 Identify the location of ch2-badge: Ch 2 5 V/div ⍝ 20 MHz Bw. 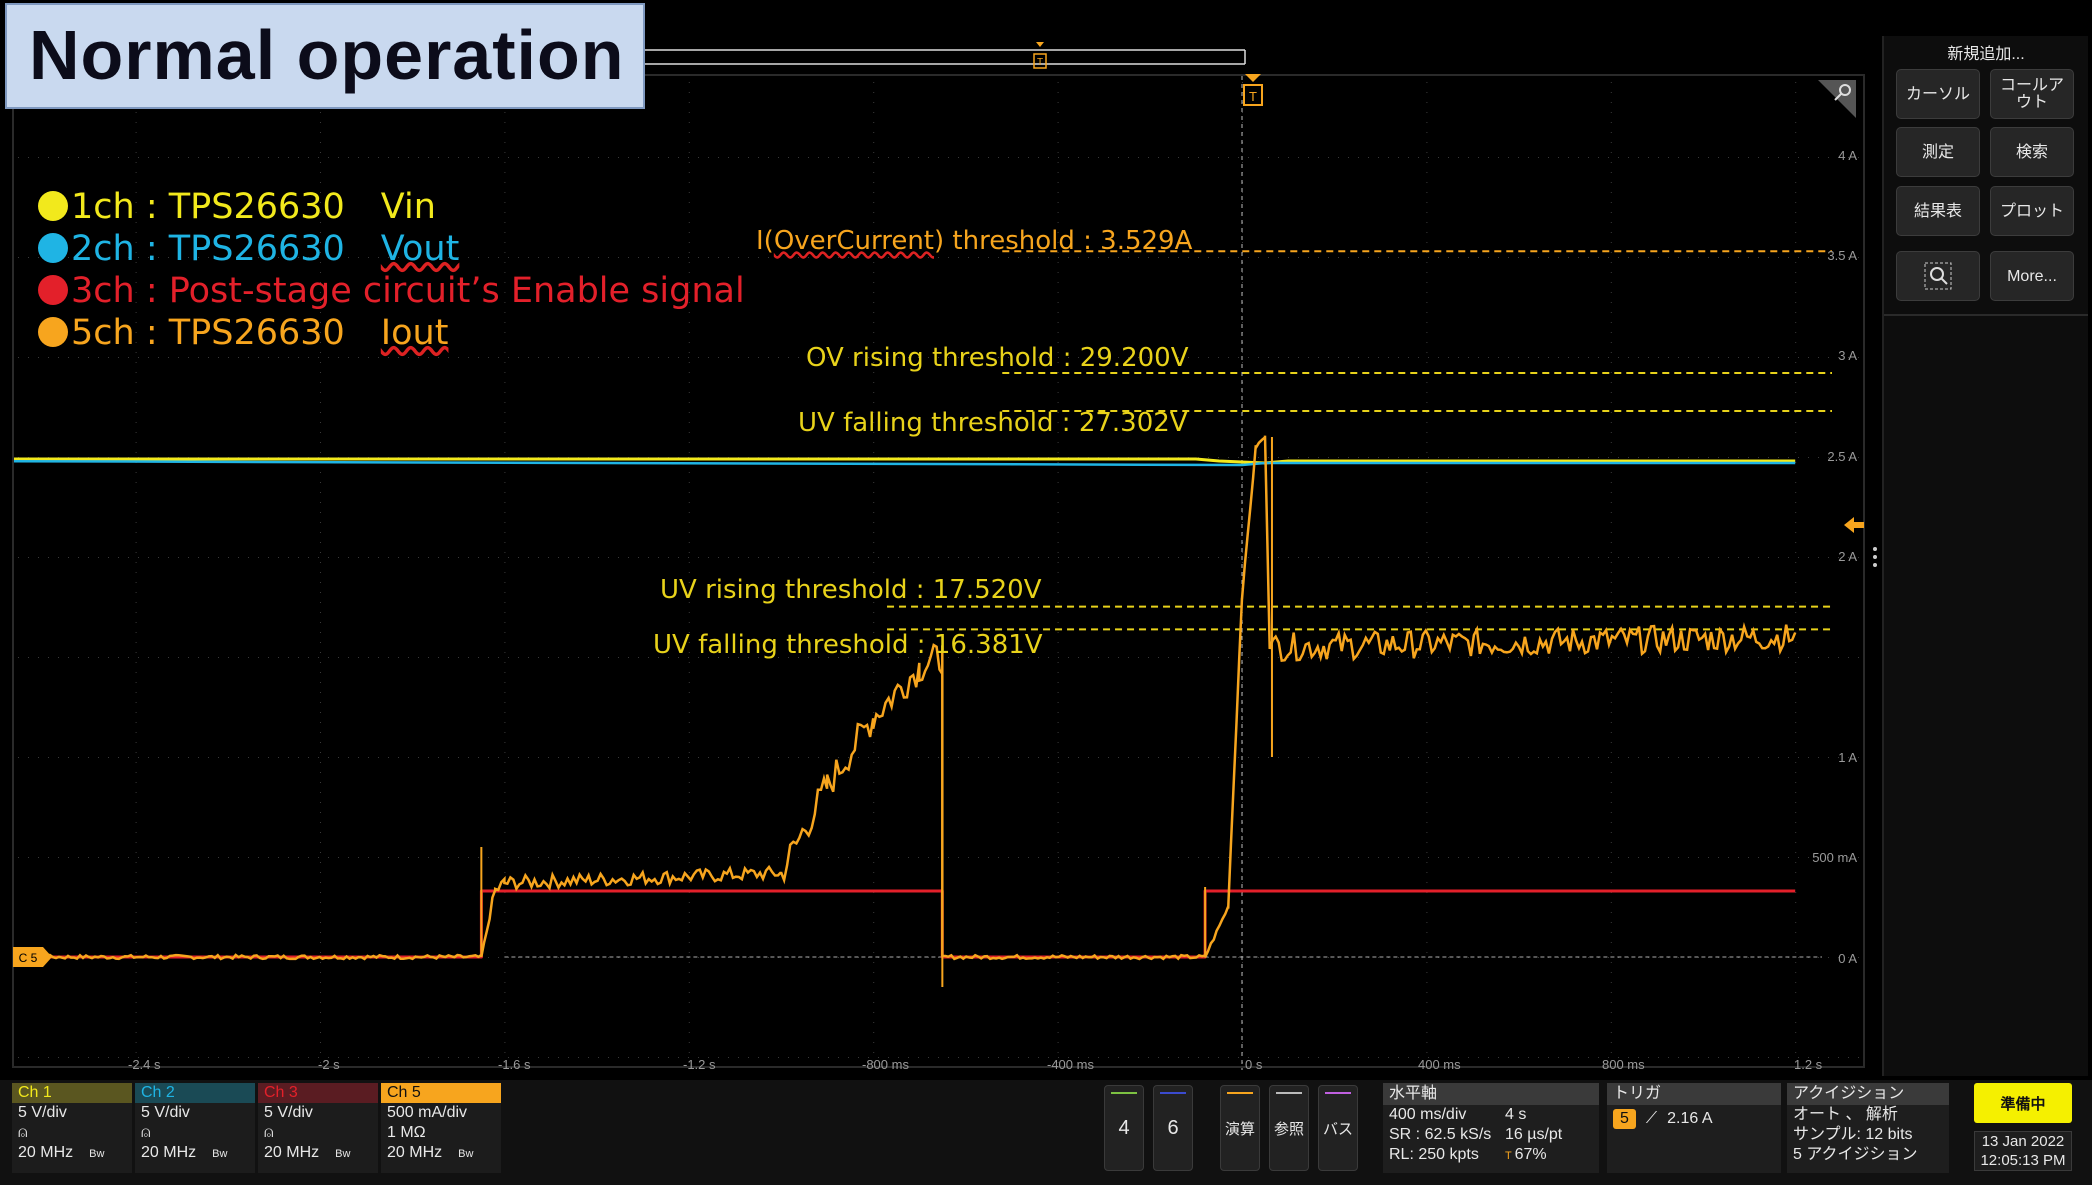
(195, 1128).